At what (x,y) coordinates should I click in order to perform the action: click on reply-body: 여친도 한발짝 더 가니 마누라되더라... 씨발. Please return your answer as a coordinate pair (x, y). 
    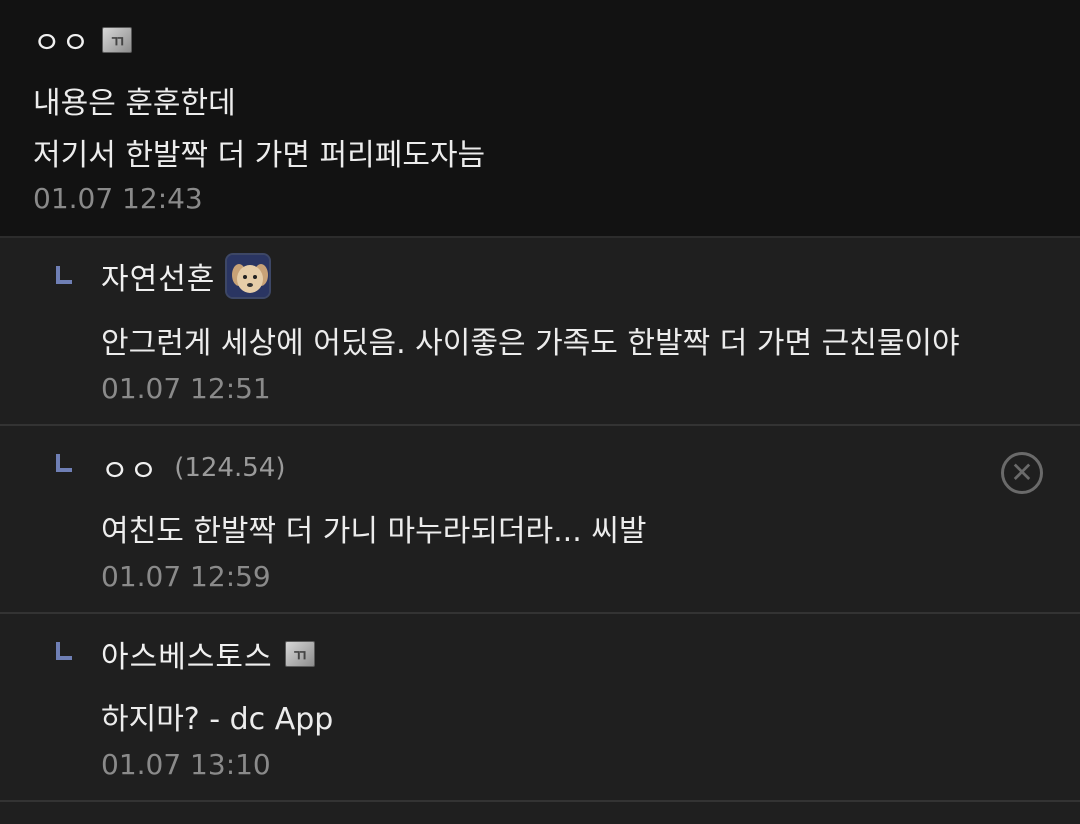
    Looking at the image, I should click on (374, 531).